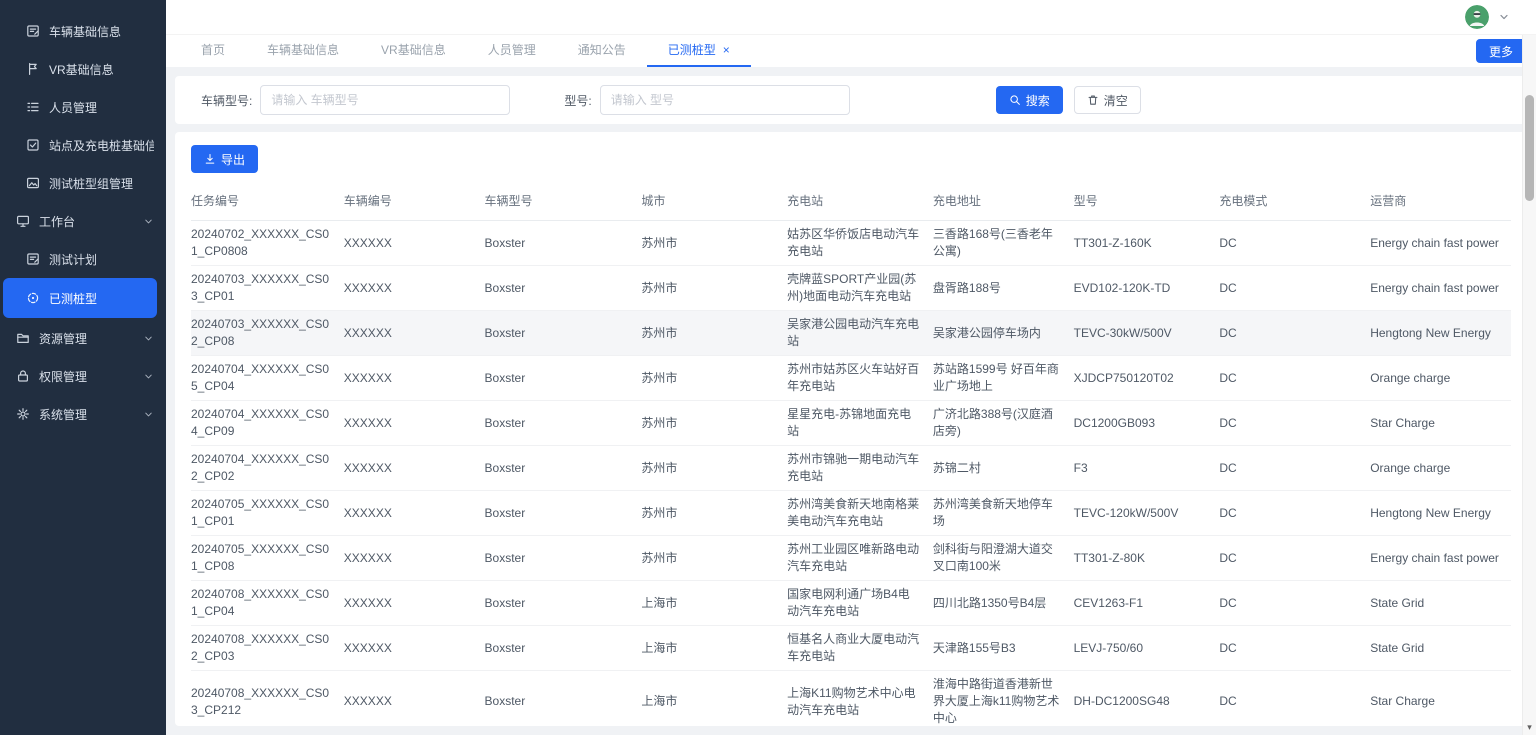  Describe the element at coordinates (860, 423) in the screenshot. I see `table-cell: 星星充电-苏锦地面充电站` at that location.